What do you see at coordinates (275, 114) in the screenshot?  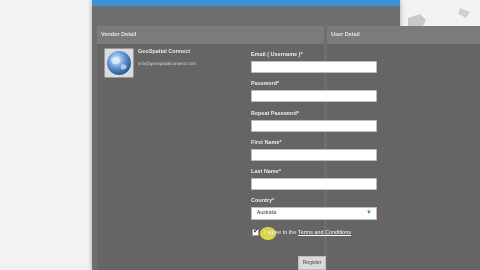 I see `repeat-password-label: Repeat Password*` at bounding box center [275, 114].